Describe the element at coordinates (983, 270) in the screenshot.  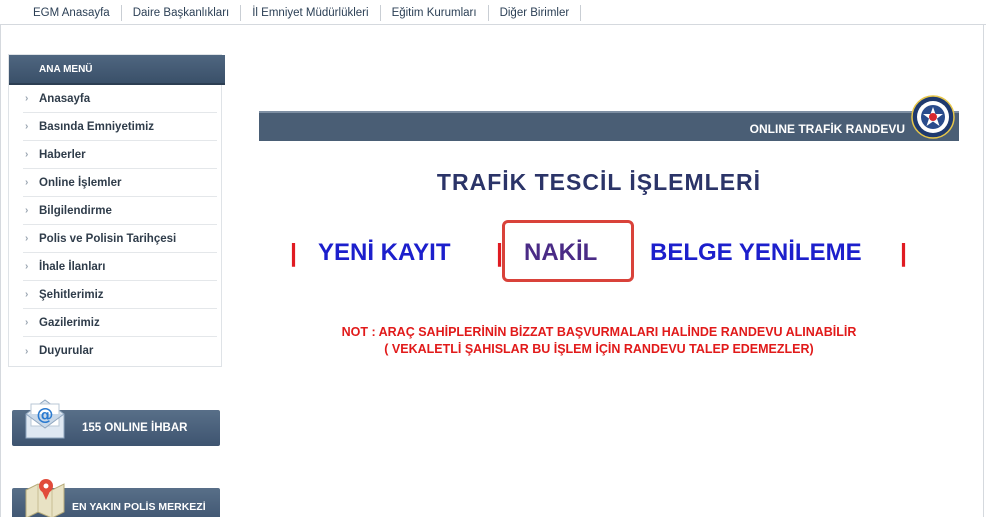
I see `frame-divider-right` at that location.